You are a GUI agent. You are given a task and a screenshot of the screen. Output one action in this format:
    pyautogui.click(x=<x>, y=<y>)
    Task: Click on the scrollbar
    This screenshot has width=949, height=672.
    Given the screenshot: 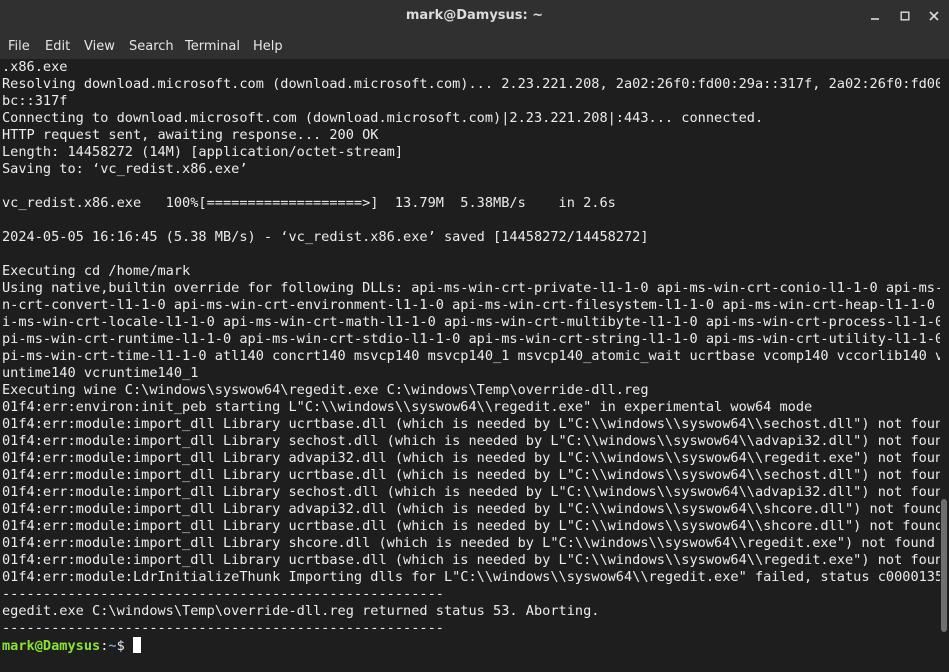 What is the action you would take?
    pyautogui.click(x=944, y=365)
    